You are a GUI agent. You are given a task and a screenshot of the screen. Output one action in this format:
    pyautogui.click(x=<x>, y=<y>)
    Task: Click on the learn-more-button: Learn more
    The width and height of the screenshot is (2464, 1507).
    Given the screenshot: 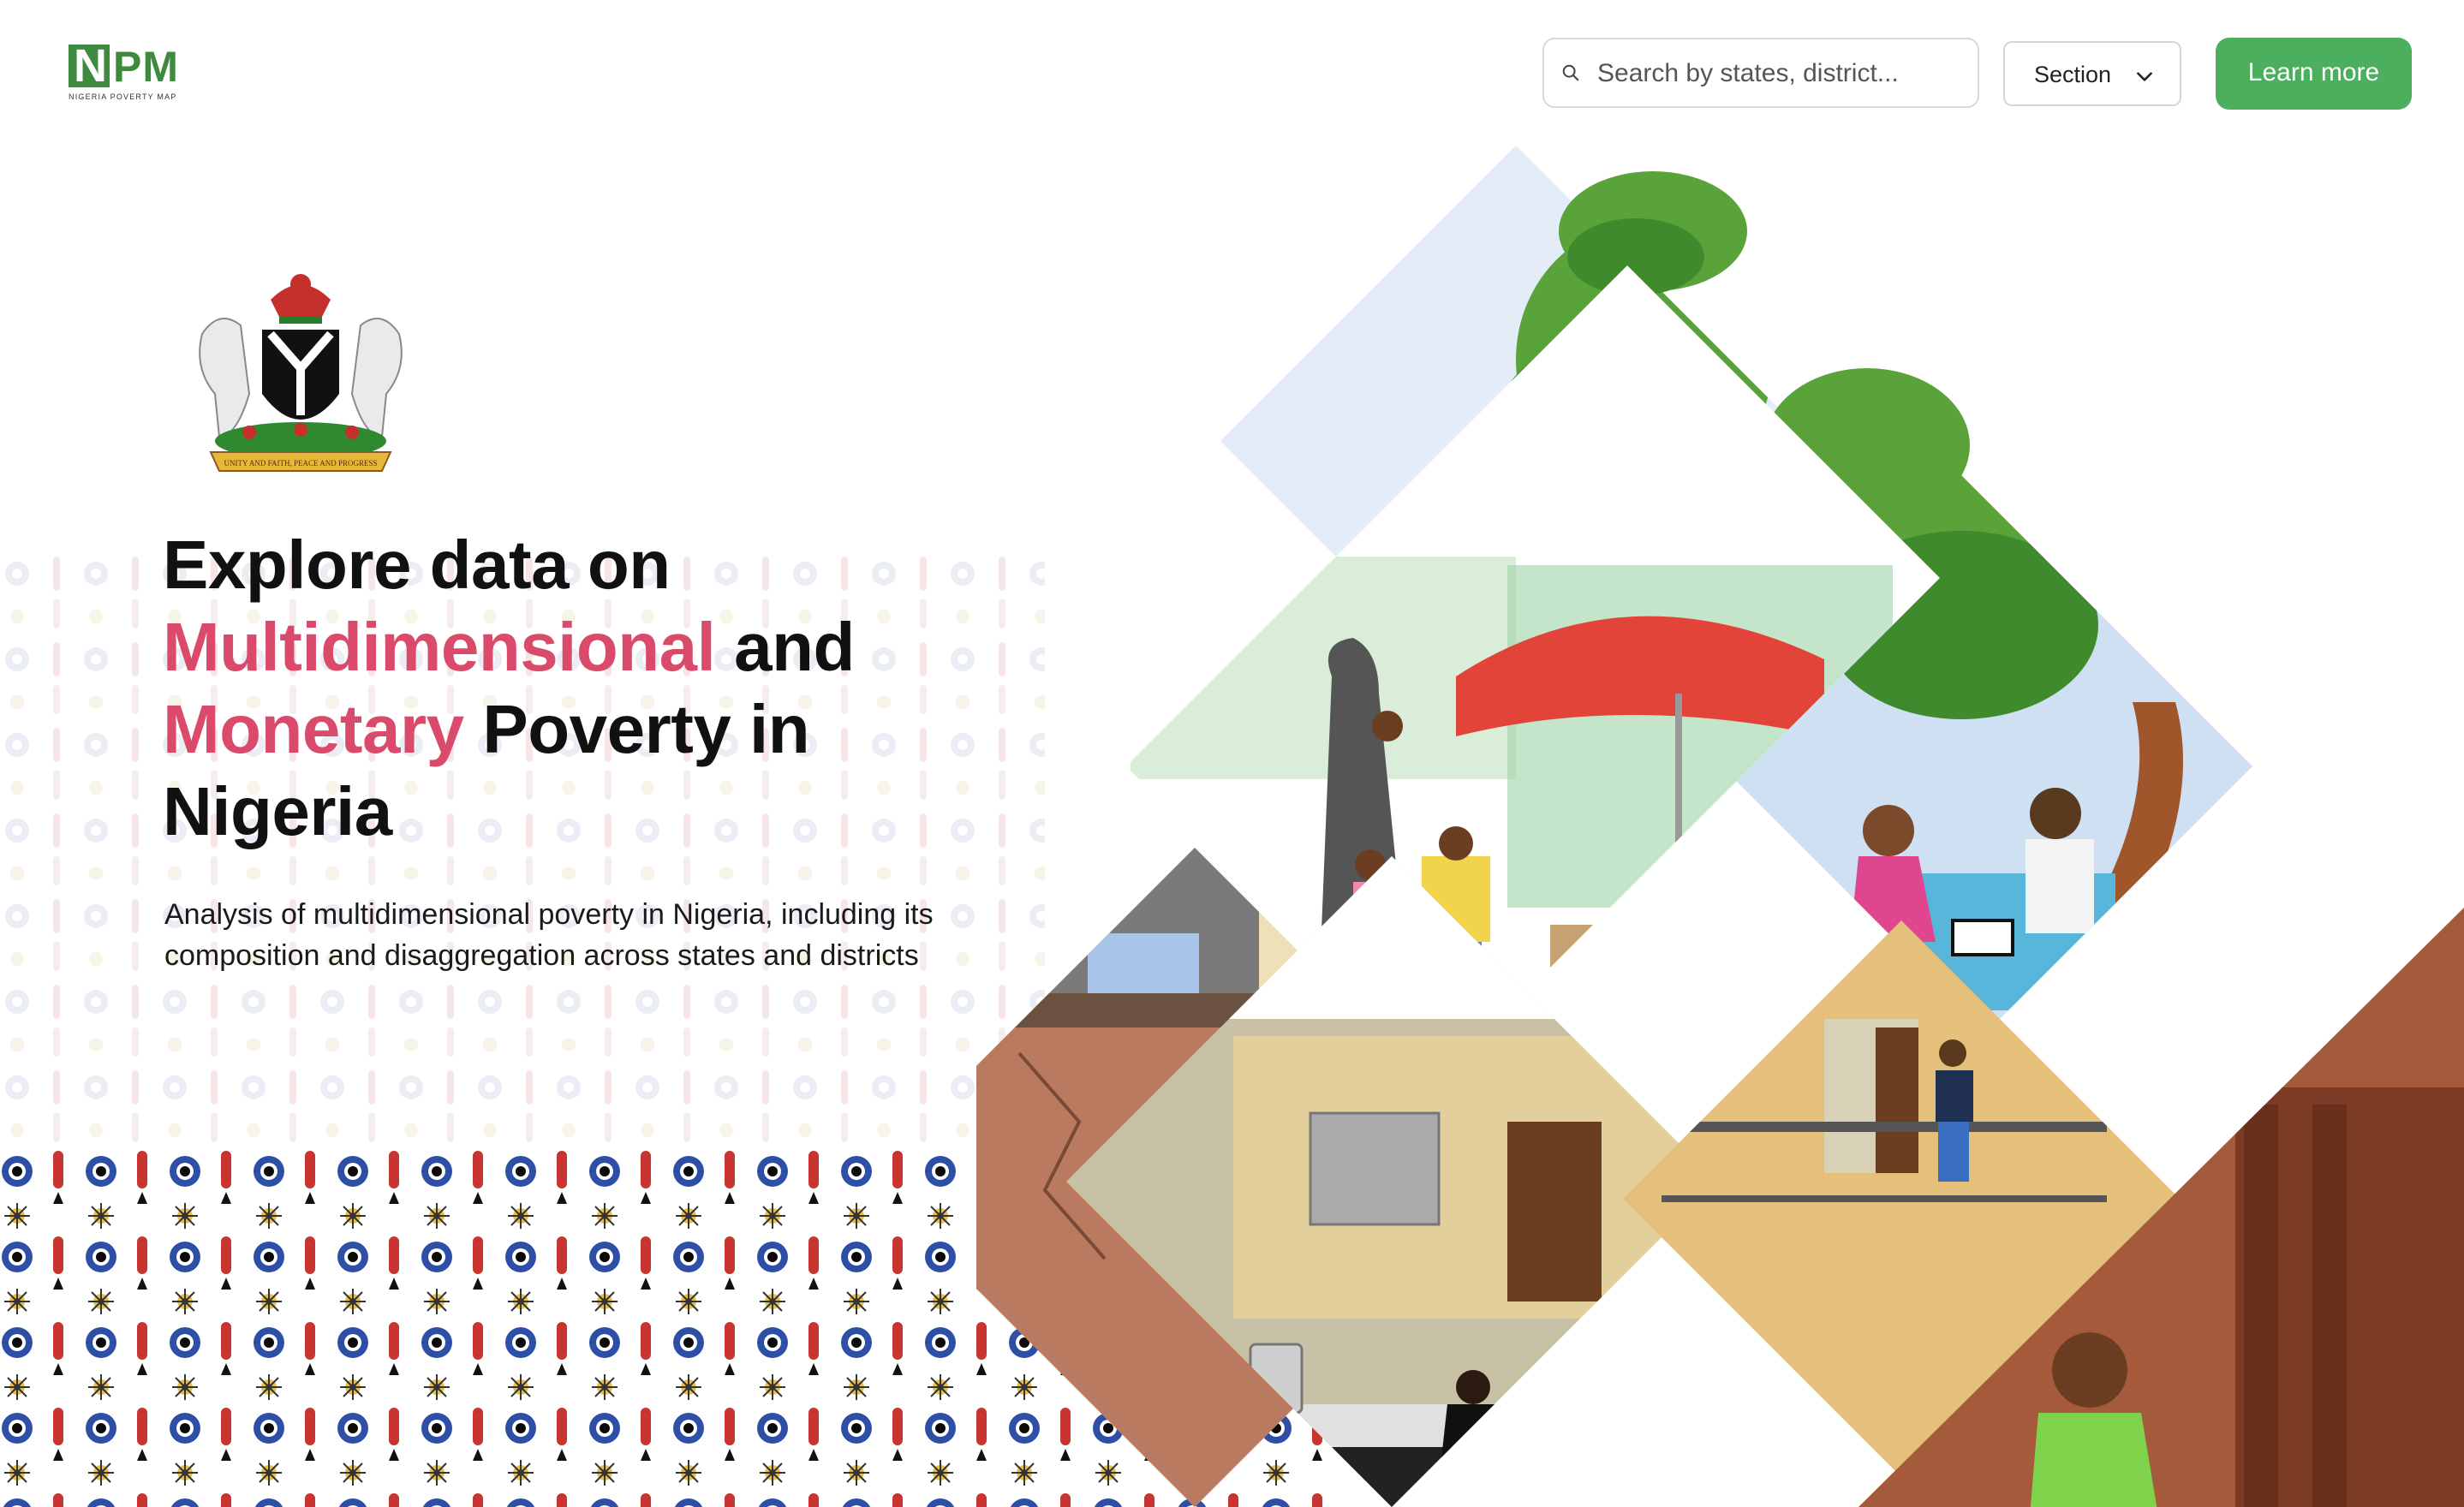 What is the action you would take?
    pyautogui.click(x=2314, y=74)
    